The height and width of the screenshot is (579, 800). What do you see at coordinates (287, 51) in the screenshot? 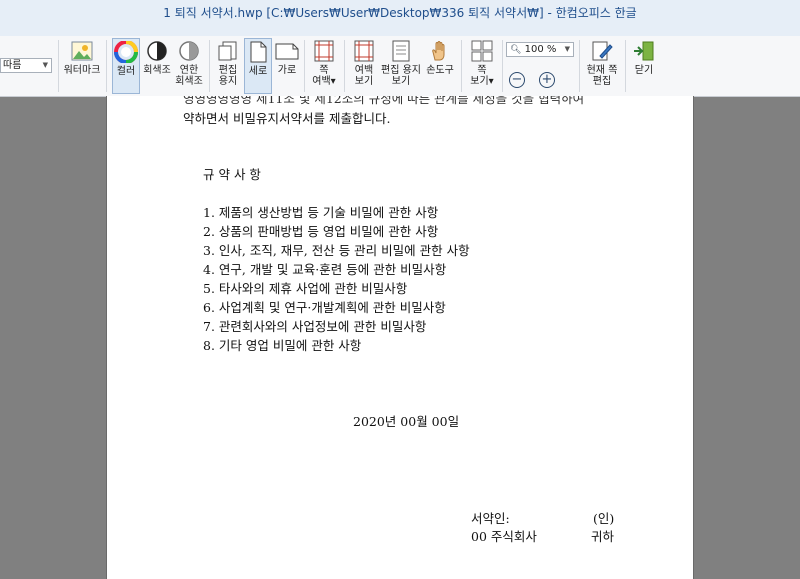
I see `landscape-page-icon` at bounding box center [287, 51].